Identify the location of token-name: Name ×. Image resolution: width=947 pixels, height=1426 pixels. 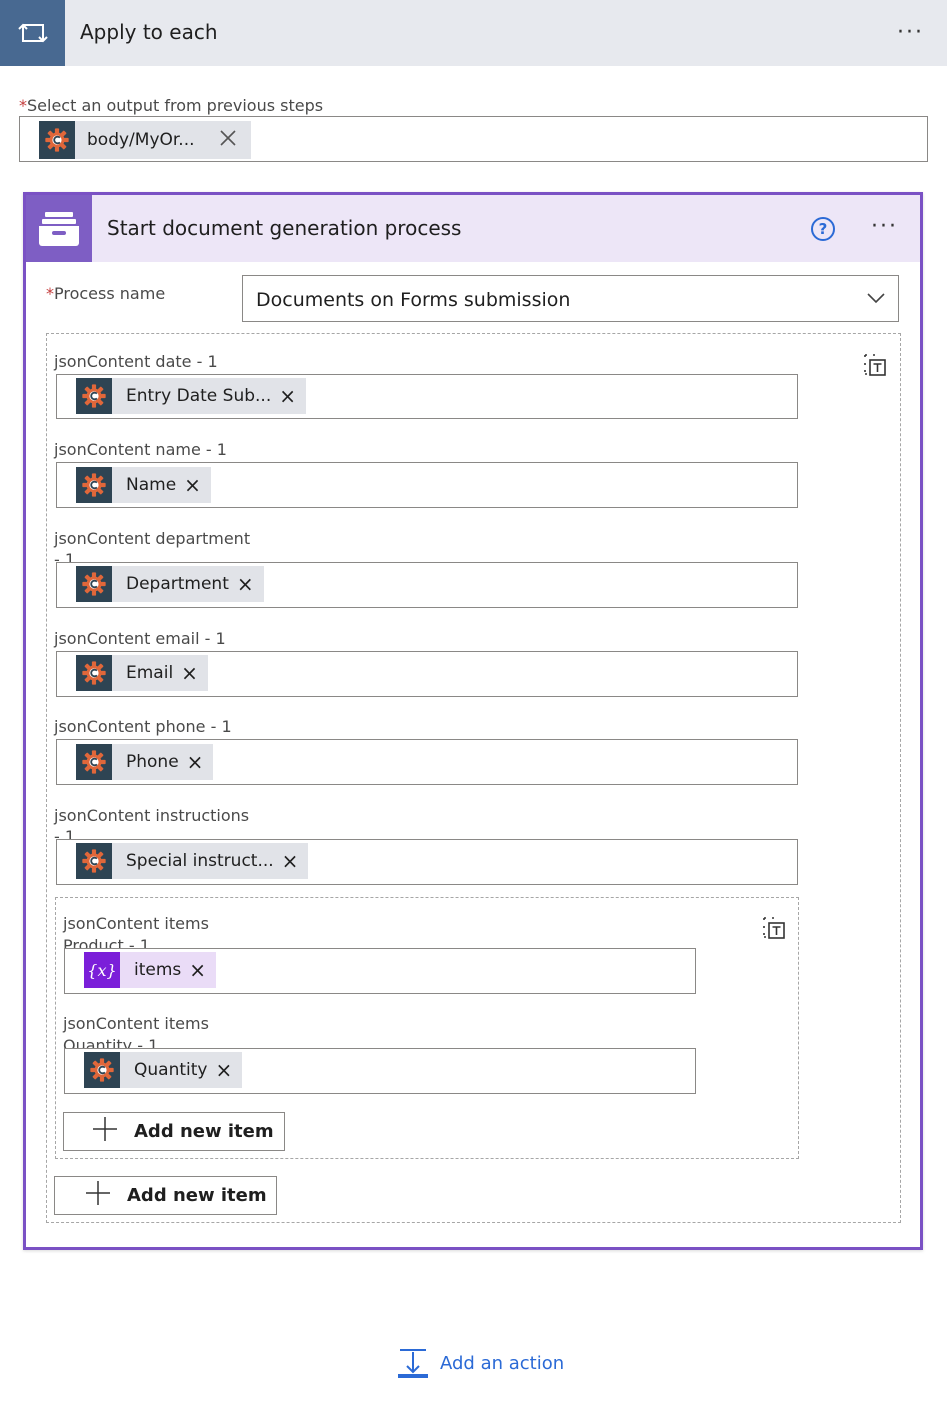
(143, 485).